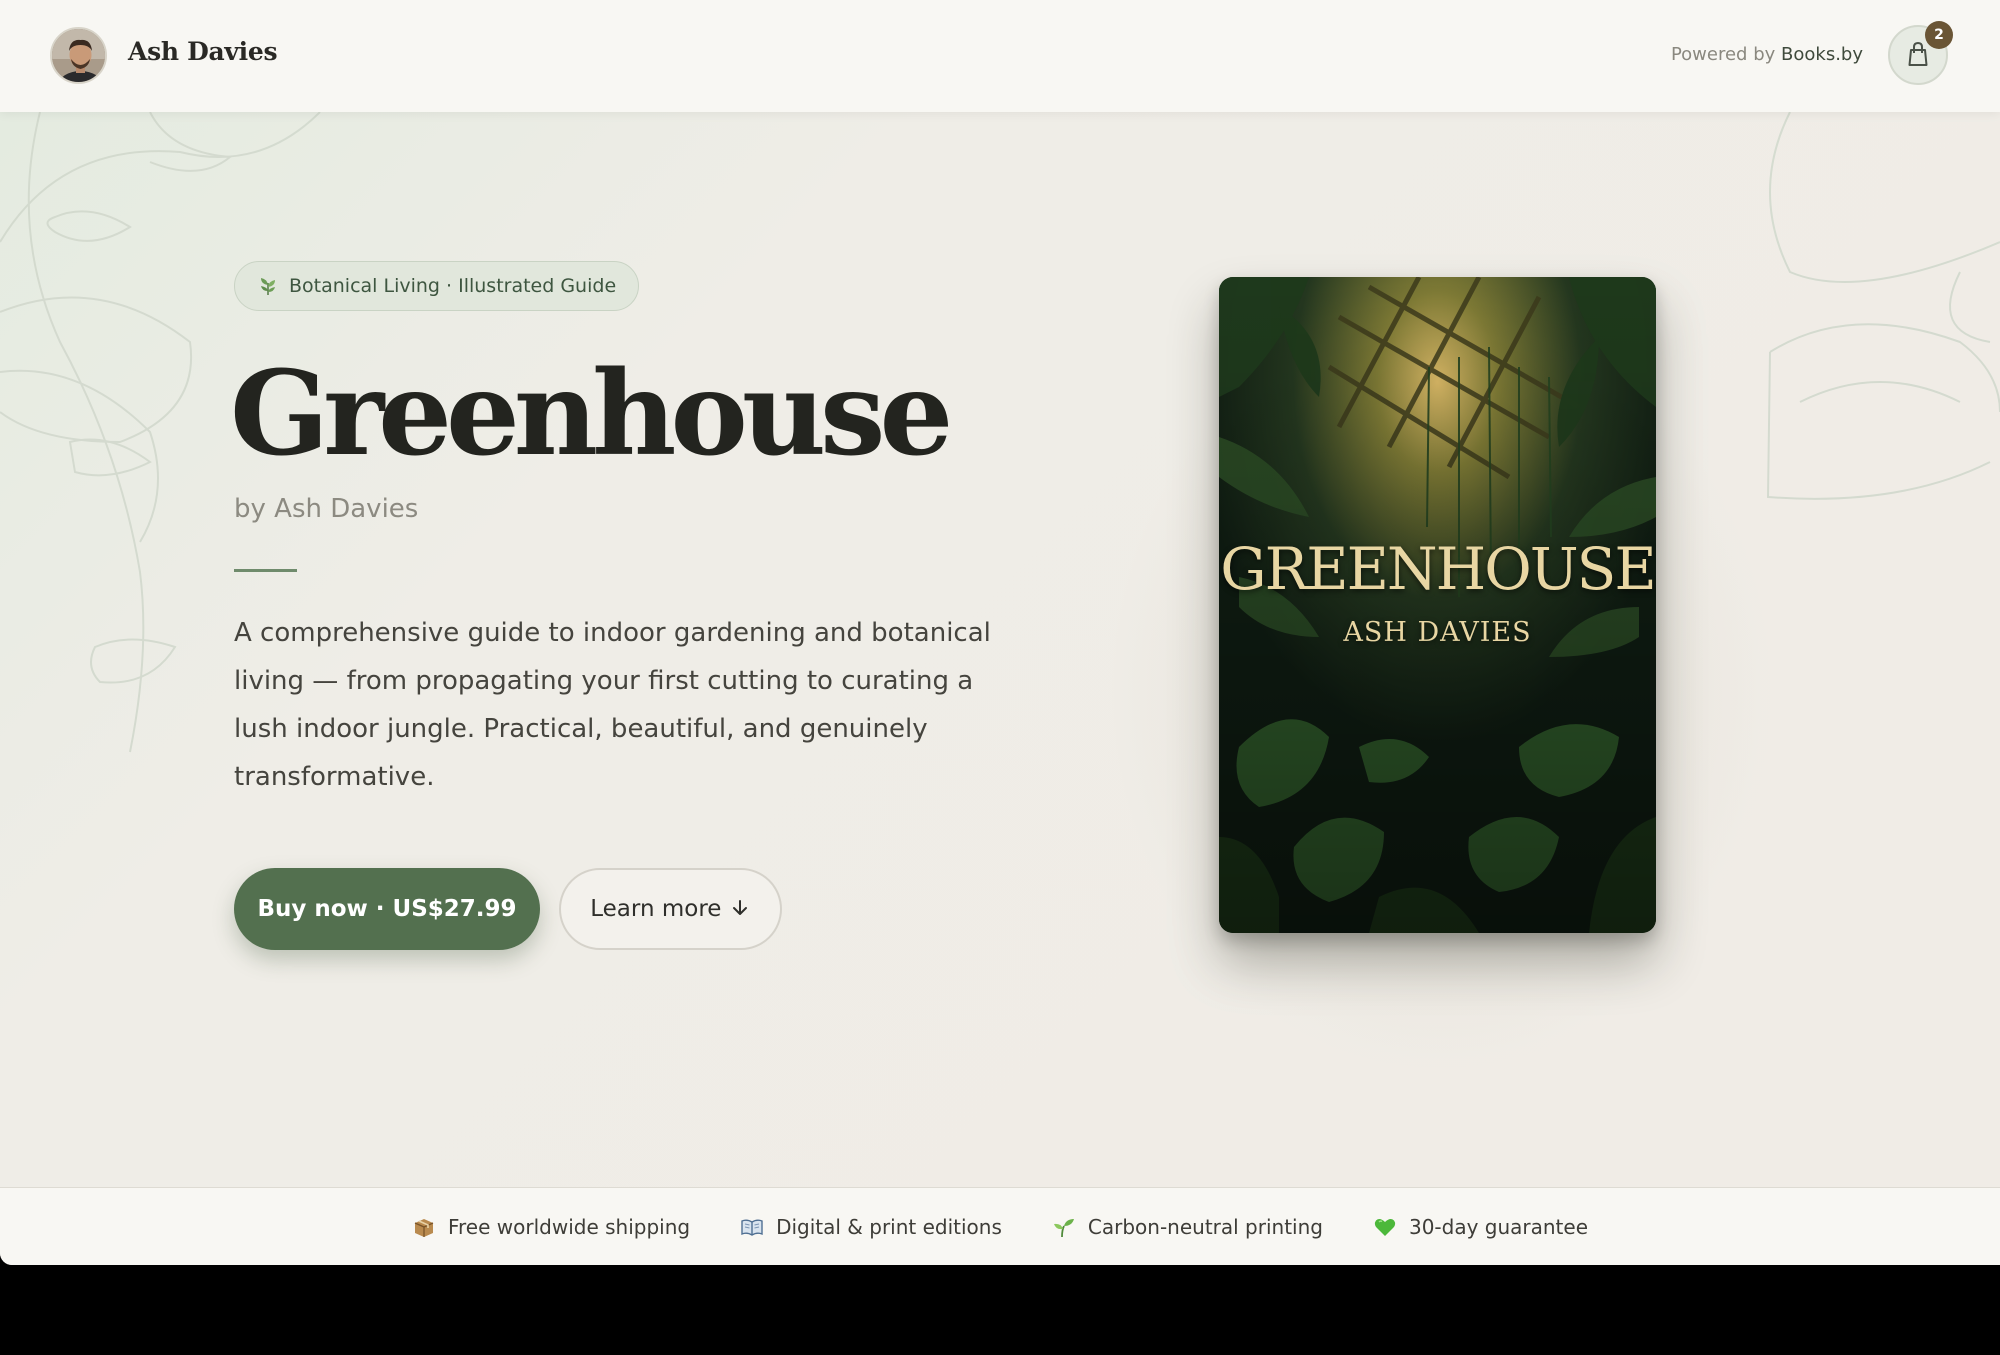 Image resolution: width=2000 pixels, height=1355 pixels. What do you see at coordinates (387, 909) in the screenshot?
I see `buy-now-button: Buy now · US$27.99` at bounding box center [387, 909].